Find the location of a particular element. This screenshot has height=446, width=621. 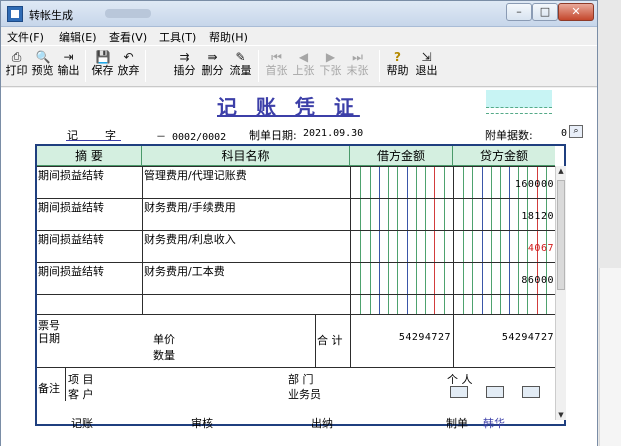

total-credit: 54294727 is located at coordinates (527, 337).